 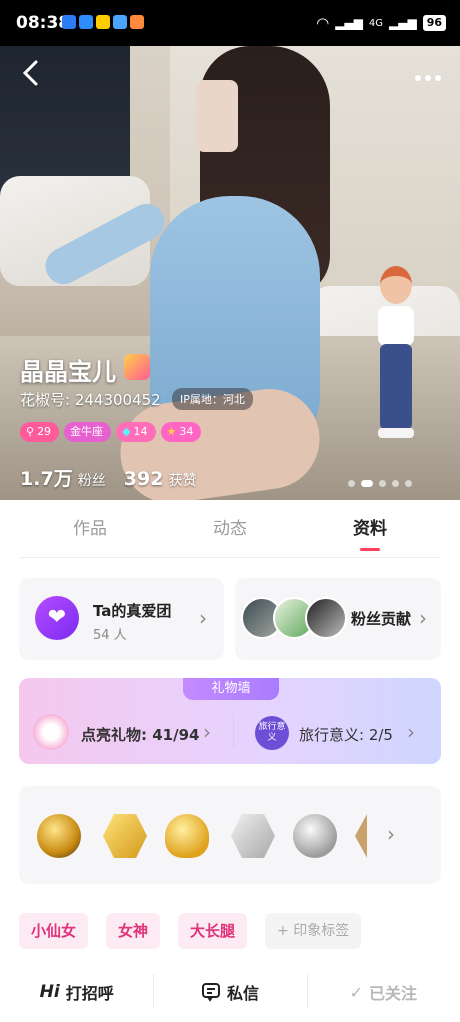 What do you see at coordinates (428, 78) in the screenshot?
I see `more-dots-icon` at bounding box center [428, 78].